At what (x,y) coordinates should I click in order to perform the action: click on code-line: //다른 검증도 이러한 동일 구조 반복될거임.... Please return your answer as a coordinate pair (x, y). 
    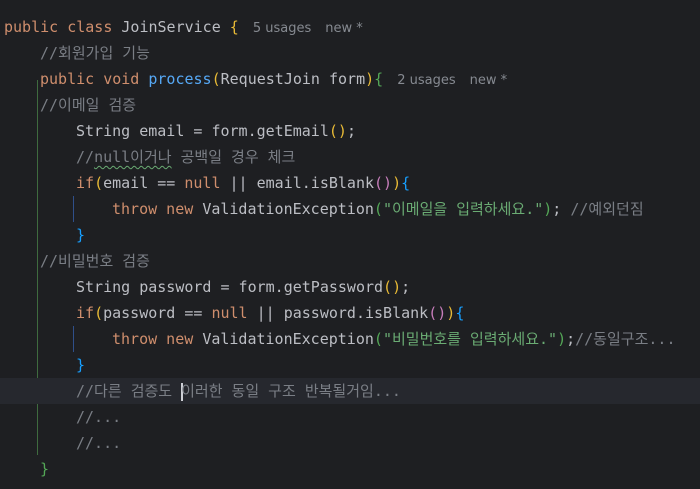
    Looking at the image, I should click on (350, 391).